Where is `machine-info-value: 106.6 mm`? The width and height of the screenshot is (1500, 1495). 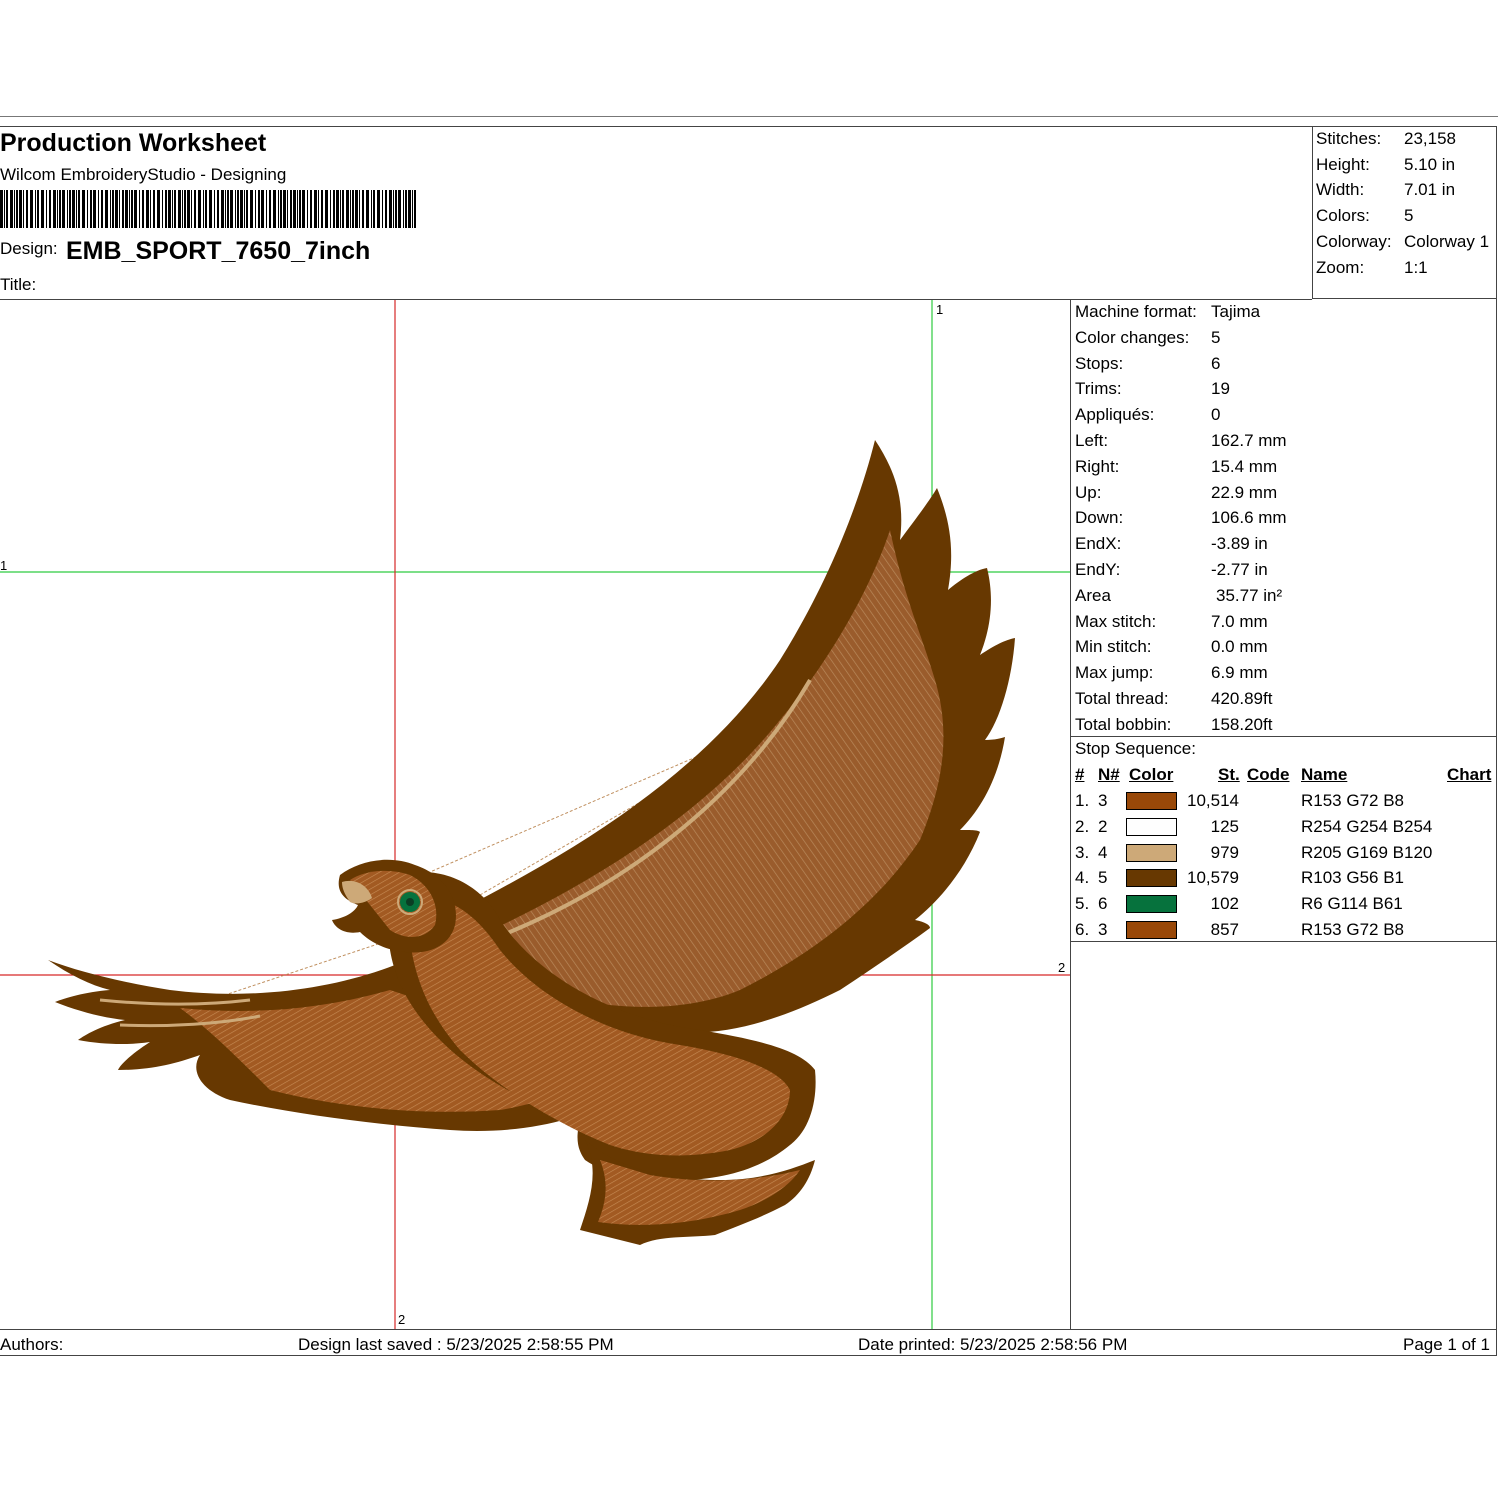
machine-info-value: 106.6 mm is located at coordinates (1249, 518).